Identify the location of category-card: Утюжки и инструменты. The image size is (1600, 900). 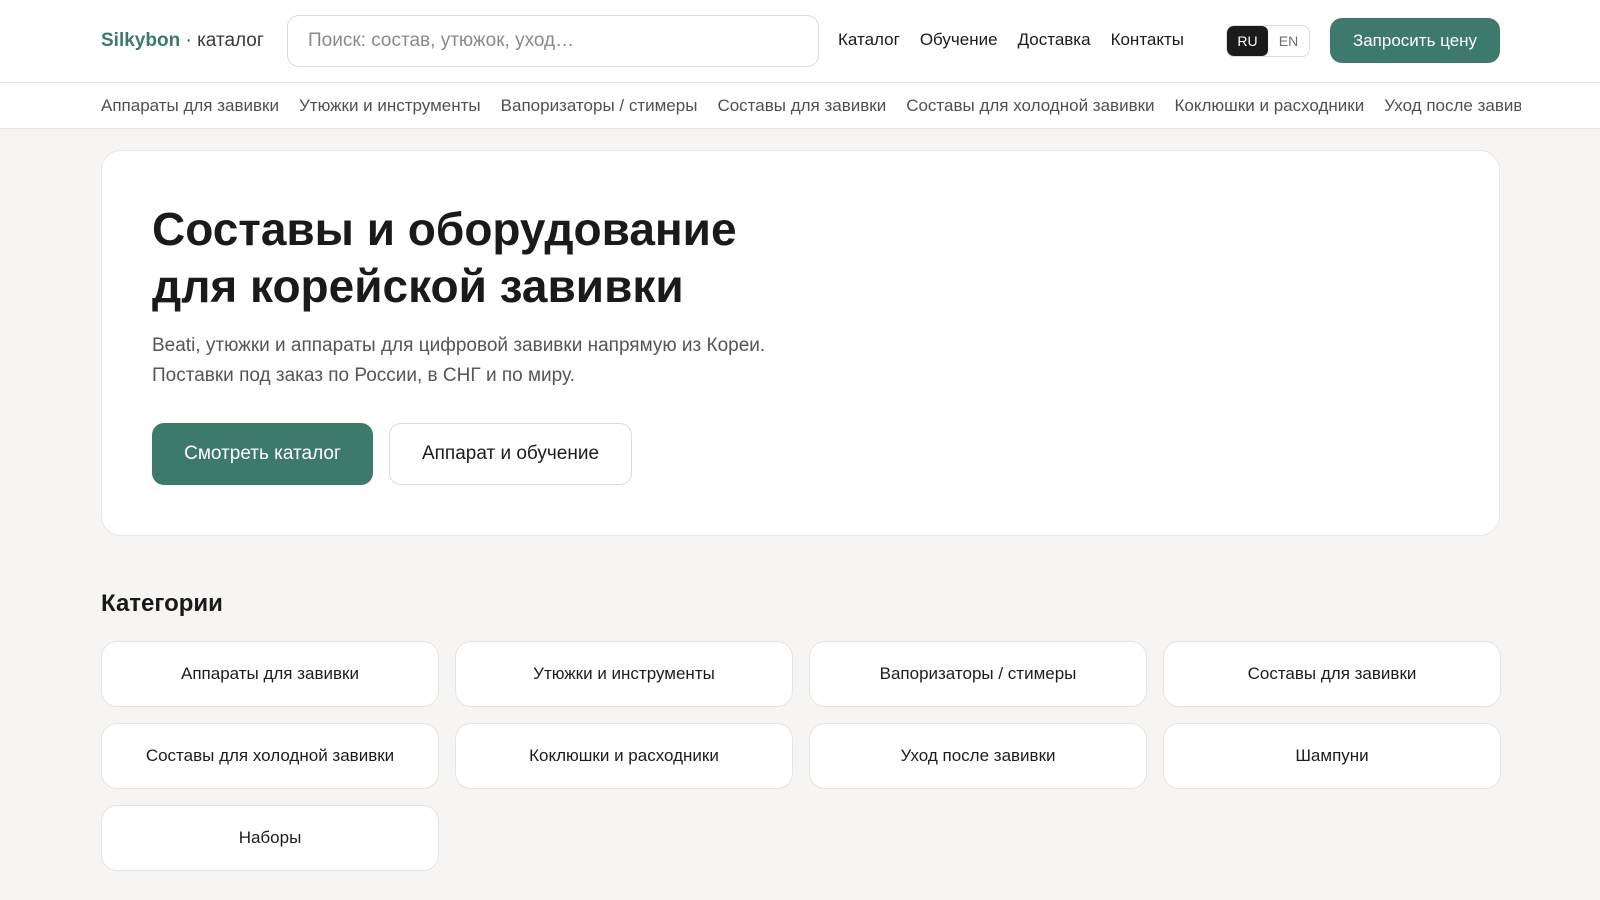
(624, 674).